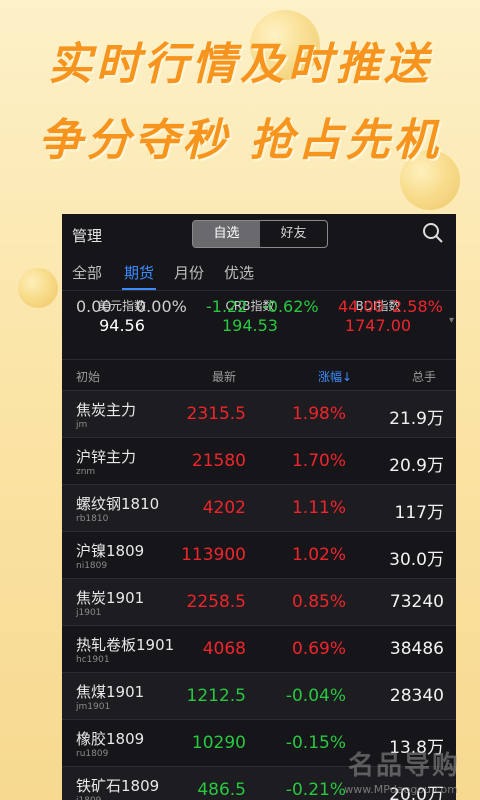 This screenshot has height=800, width=480. Describe the element at coordinates (318, 461) in the screenshot. I see `change-pct: 1.70%` at that location.